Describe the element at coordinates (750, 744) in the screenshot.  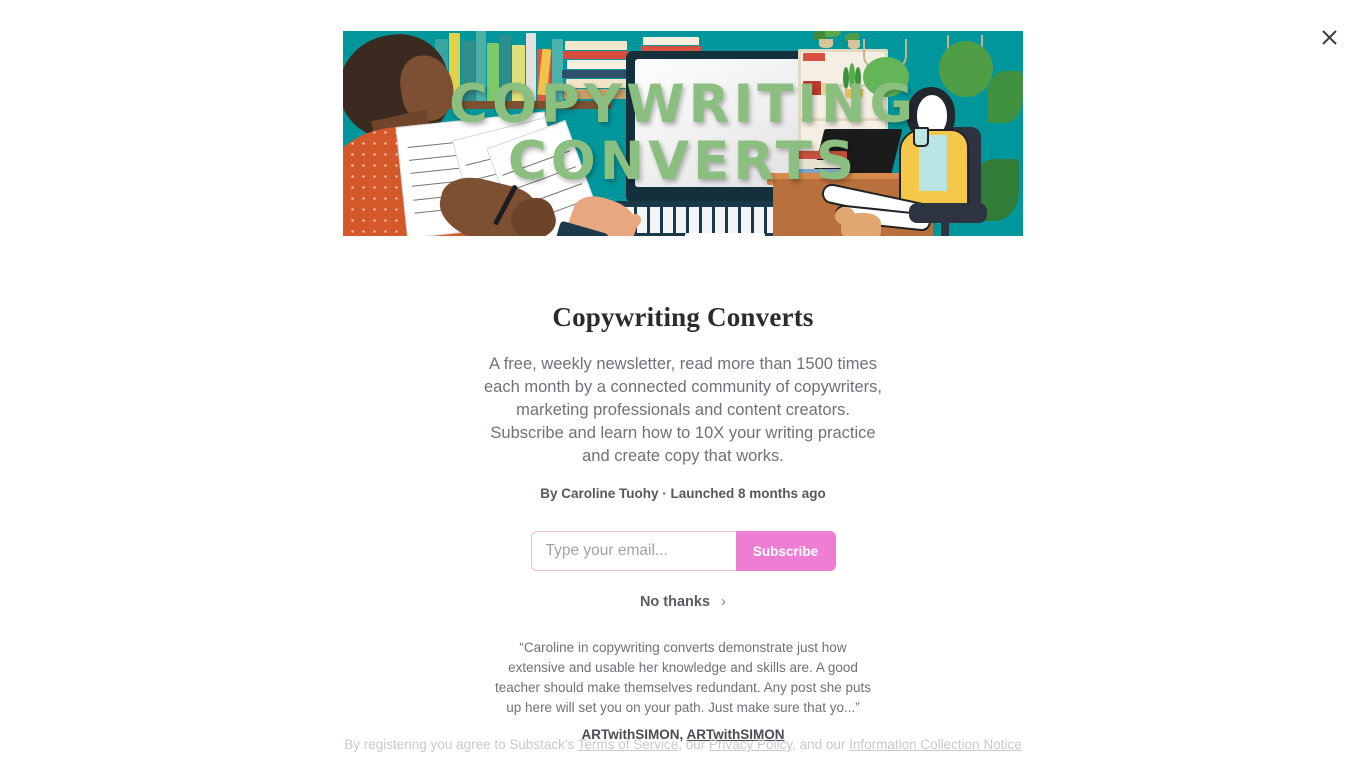
I see `privacy-policy-link: Privacy Policy` at that location.